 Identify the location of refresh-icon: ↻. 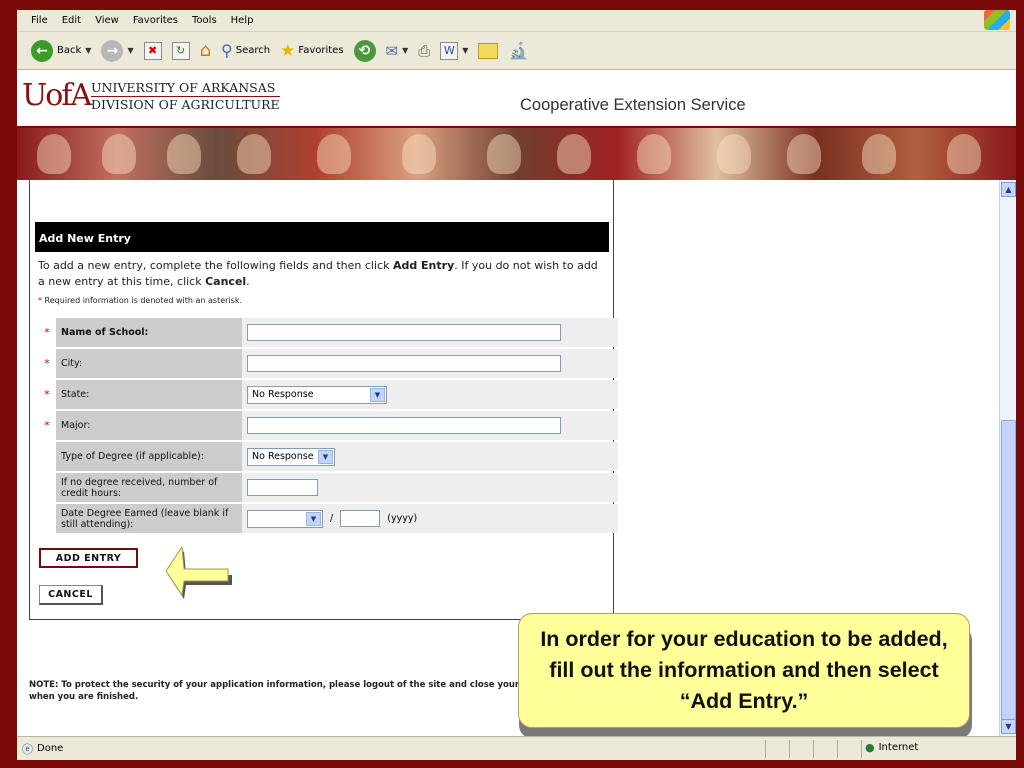
(180, 50).